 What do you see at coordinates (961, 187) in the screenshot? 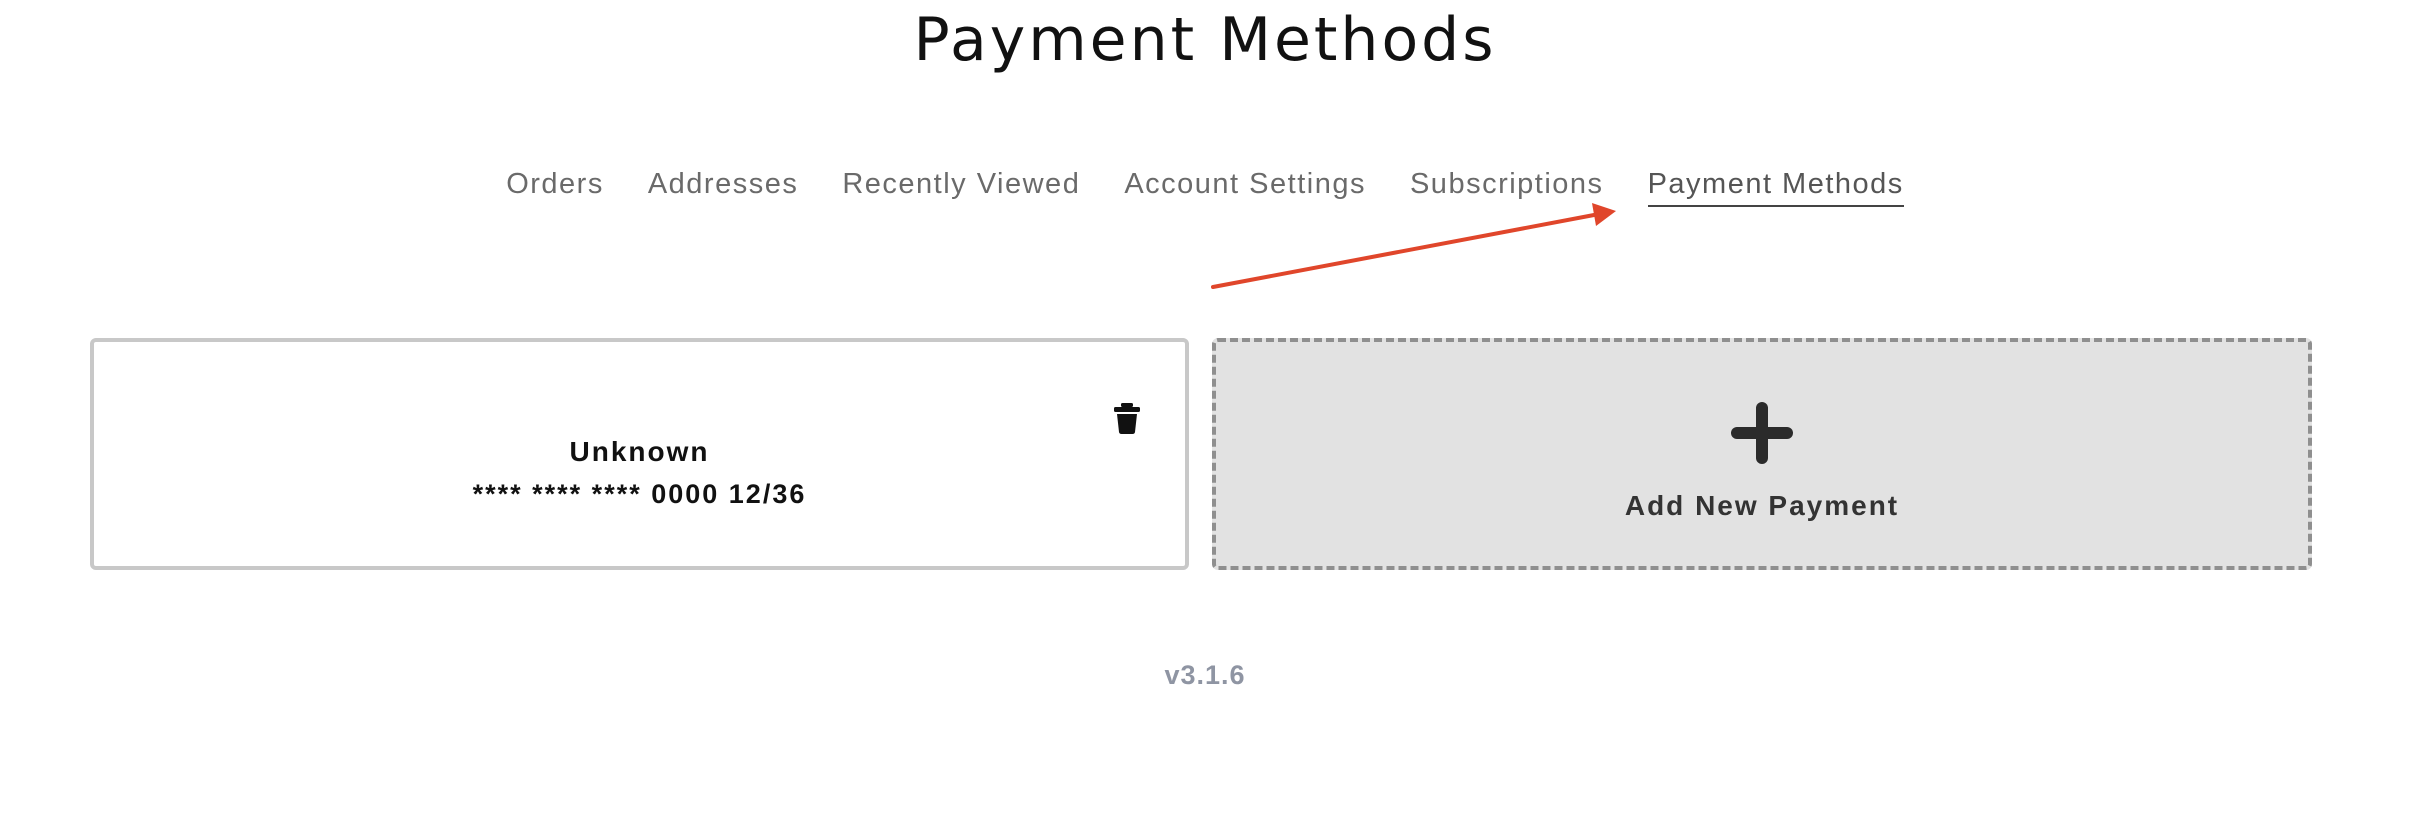
I see `nav-link-recently-viewed: Recently Viewed` at bounding box center [961, 187].